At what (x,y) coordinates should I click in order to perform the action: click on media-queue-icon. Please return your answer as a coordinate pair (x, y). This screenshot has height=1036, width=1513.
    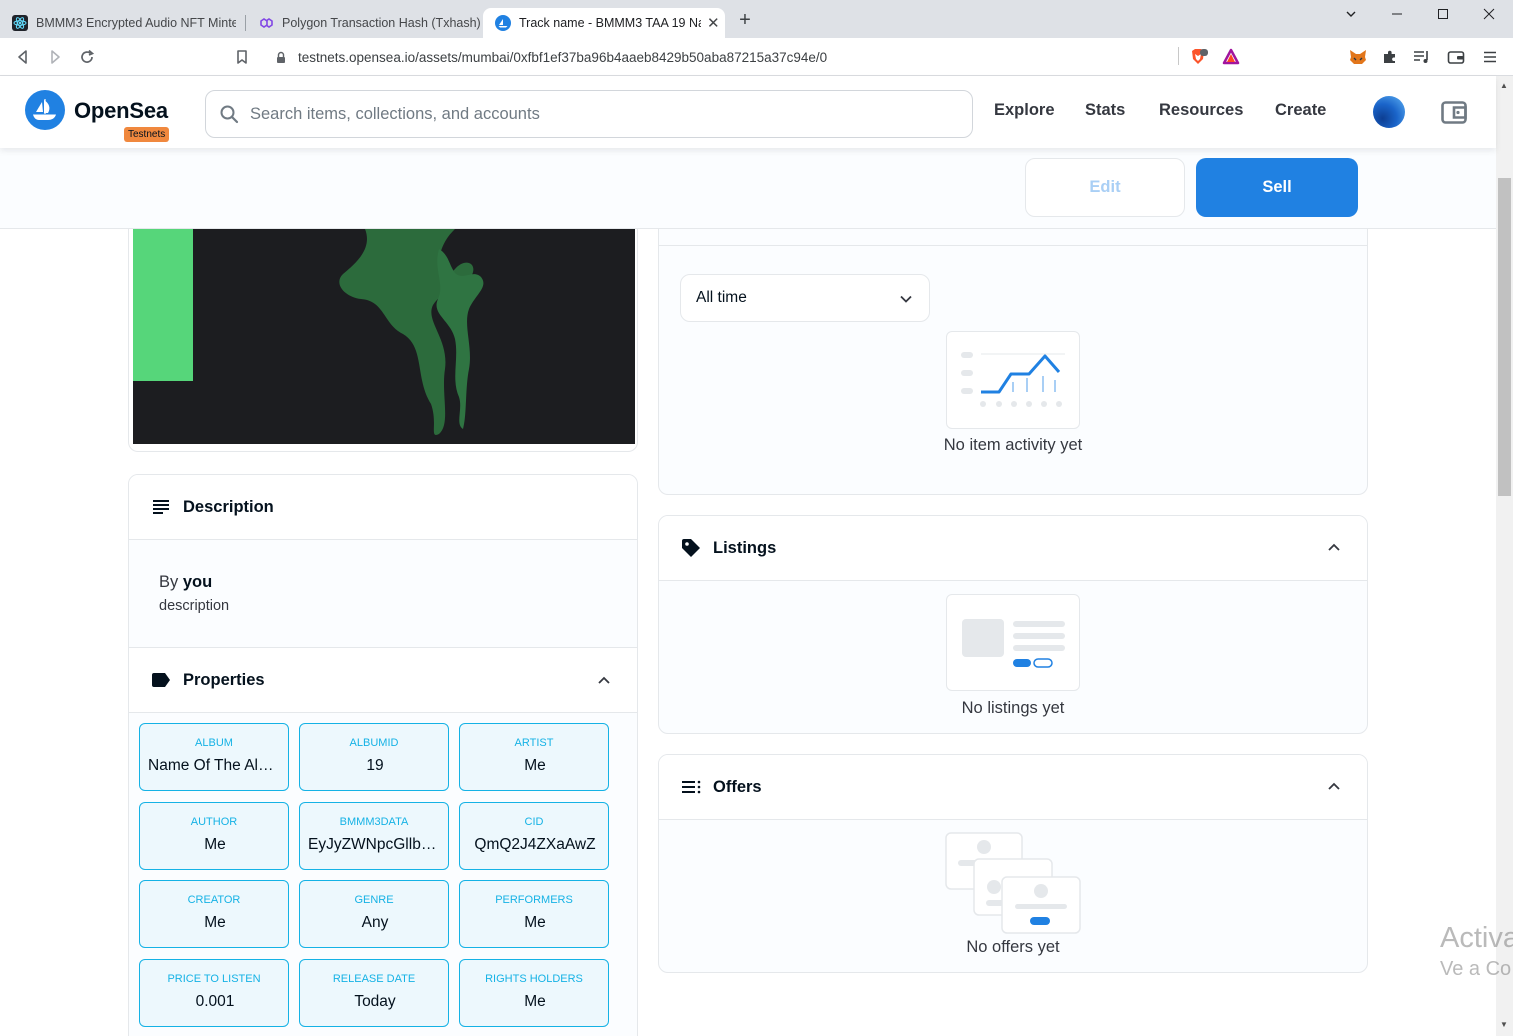
    Looking at the image, I should click on (1422, 57).